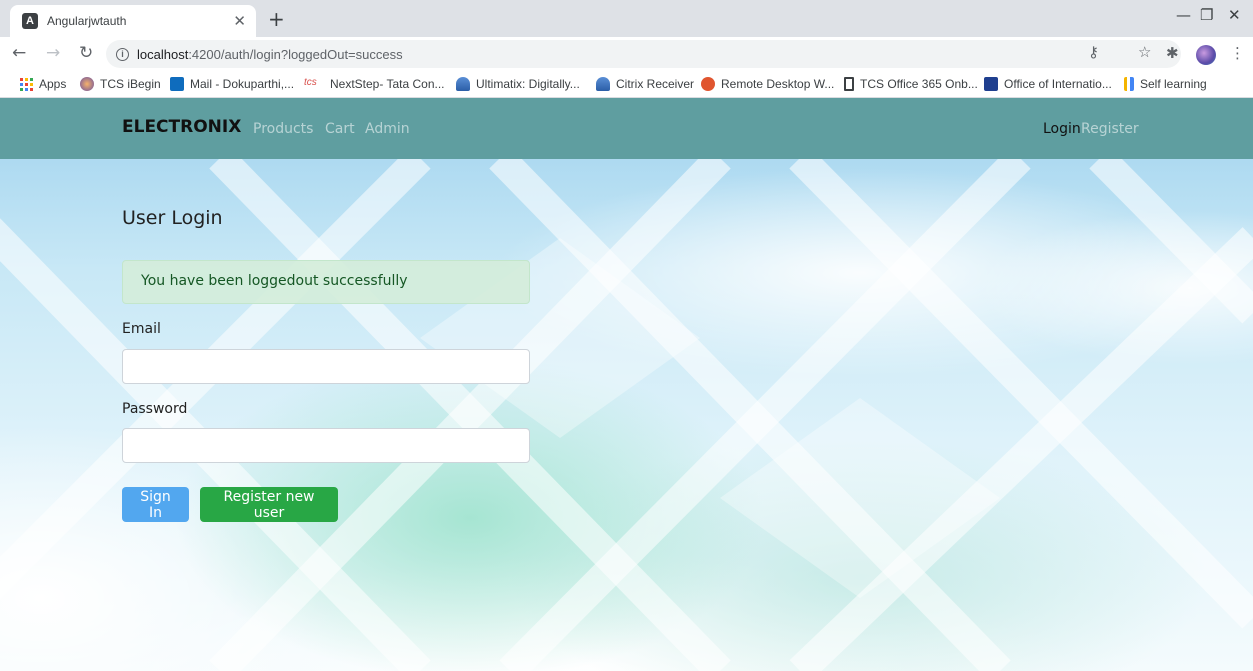 This screenshot has width=1253, height=671. Describe the element at coordinates (326, 282) in the screenshot. I see `logout-success-alert: You have been loggedout successfully` at that location.